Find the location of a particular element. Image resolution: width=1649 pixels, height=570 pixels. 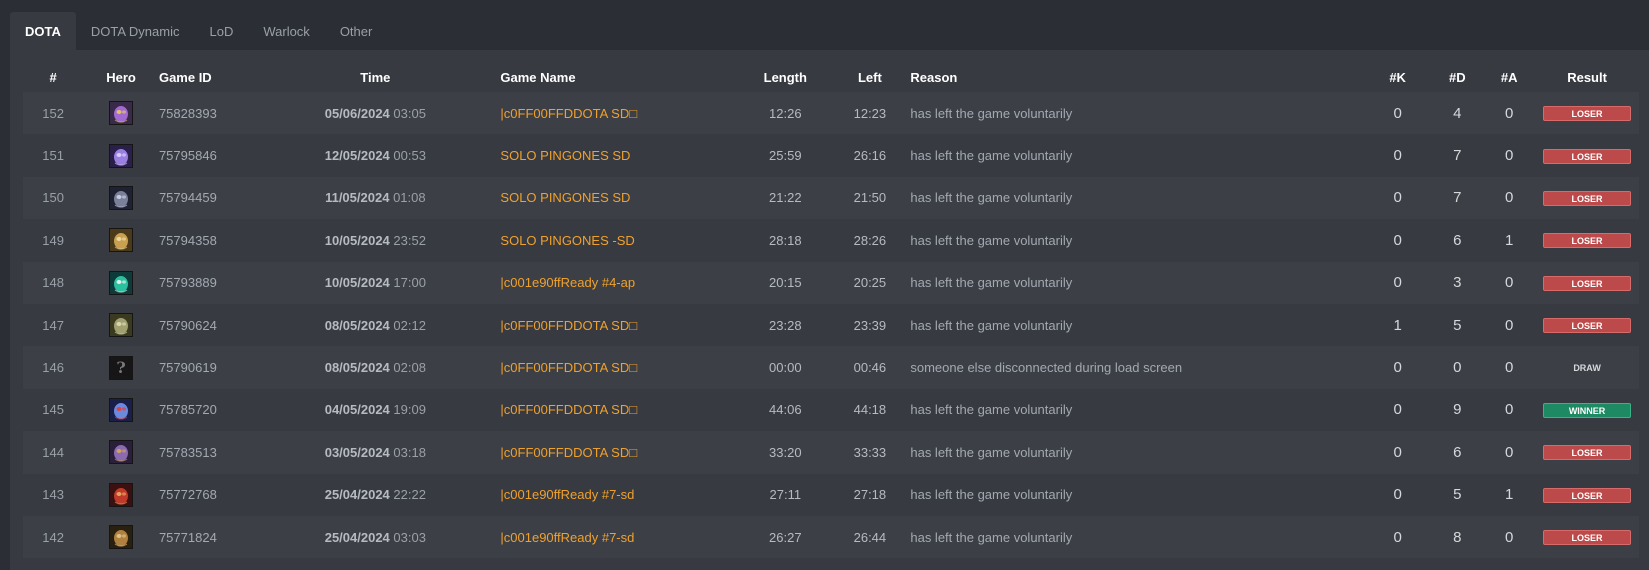

left-time: 28:26 is located at coordinates (870, 240).